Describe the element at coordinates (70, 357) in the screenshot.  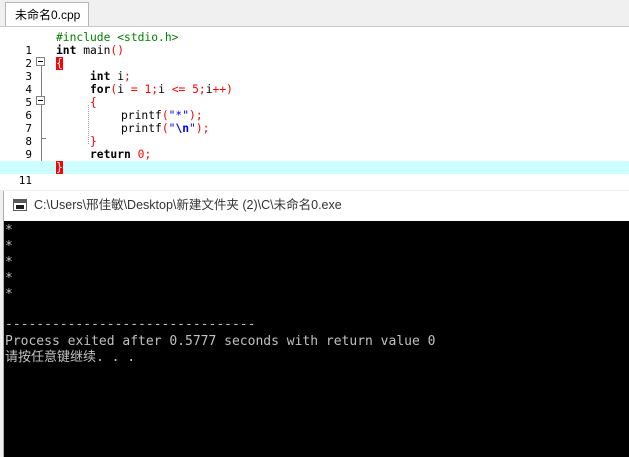
I see `output-prompt: 请按任意键继续. . .` at that location.